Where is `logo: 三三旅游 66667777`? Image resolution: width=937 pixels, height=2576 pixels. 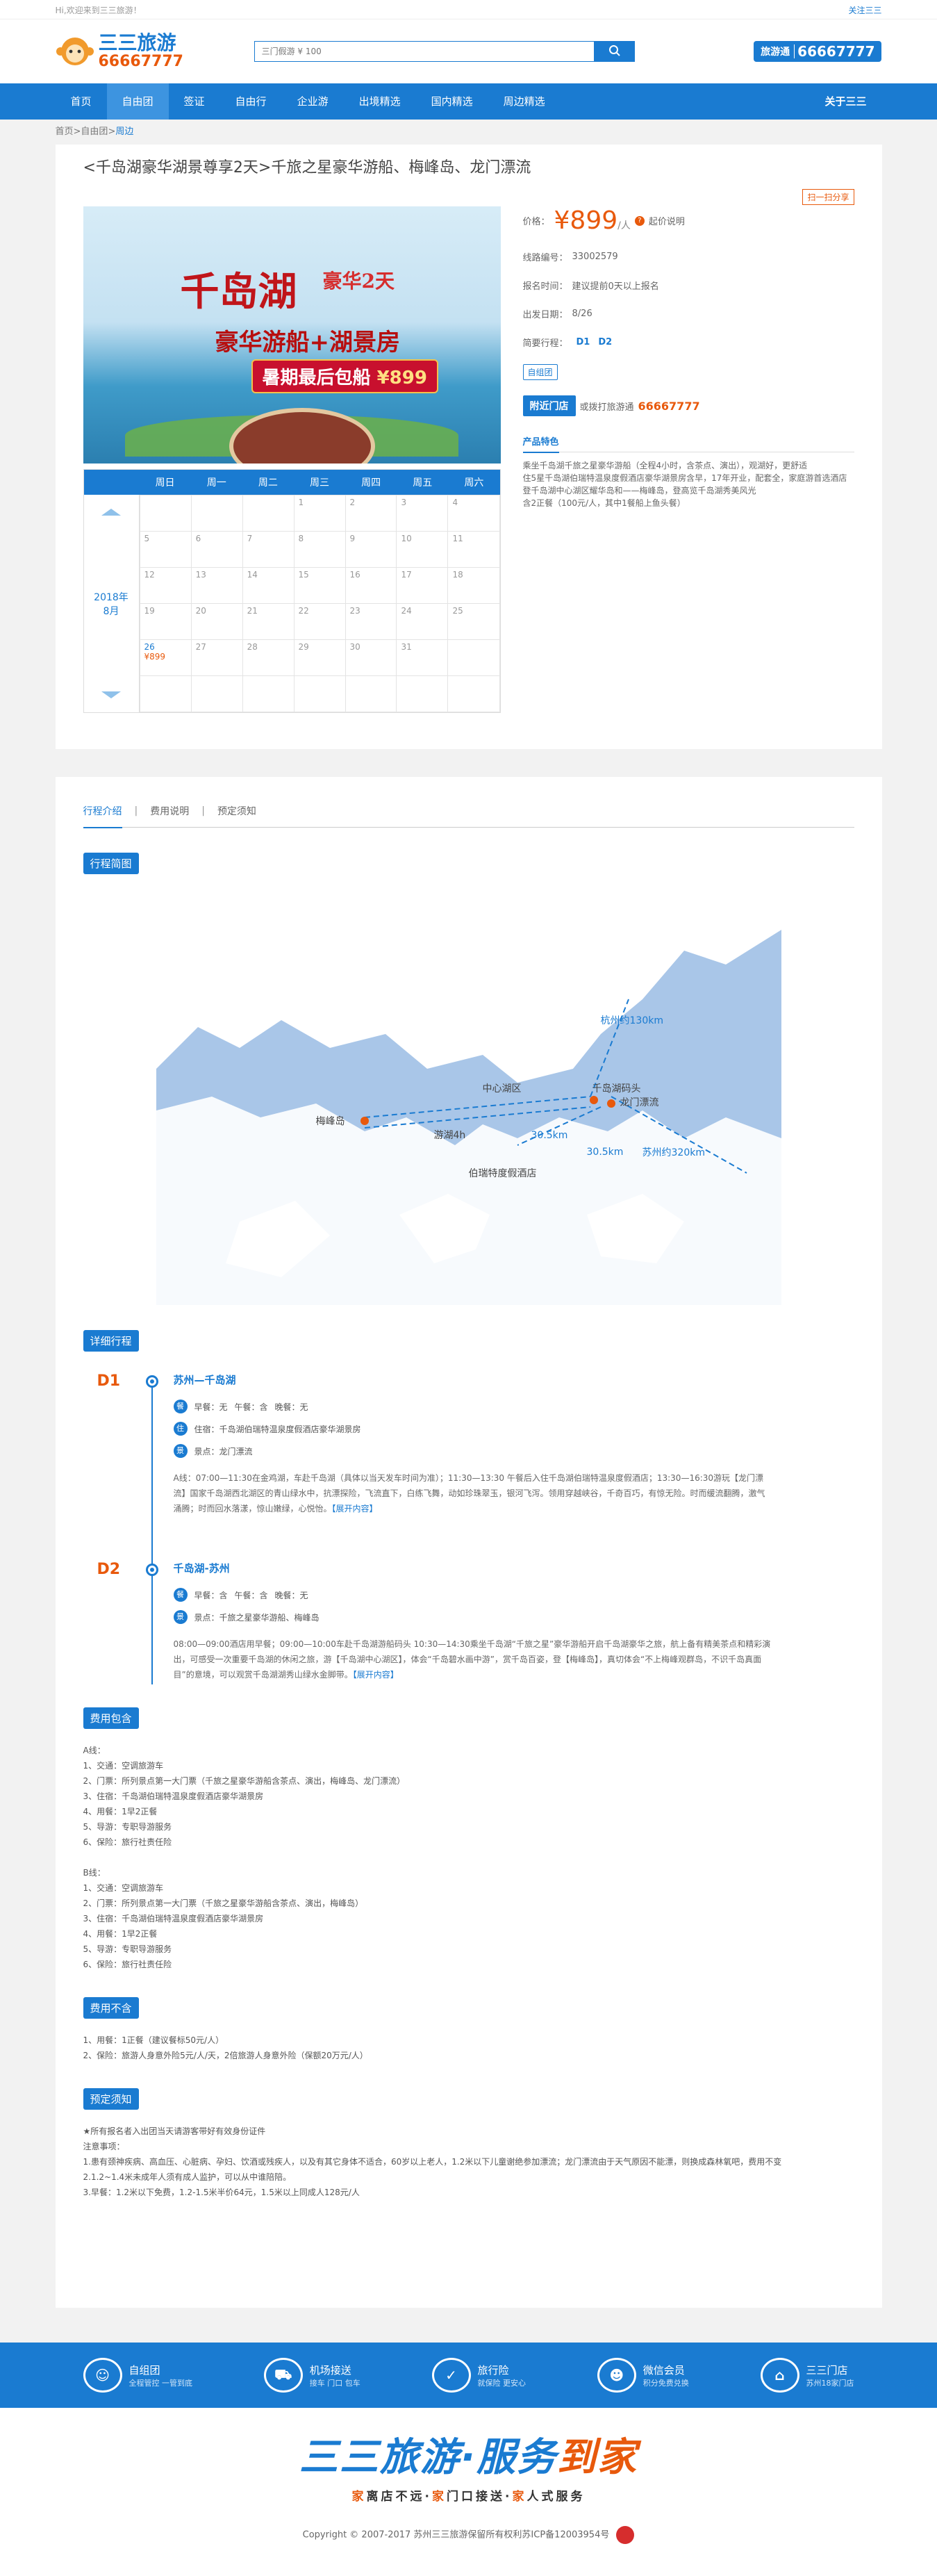 logo: 三三旅游 66667777 is located at coordinates (119, 51).